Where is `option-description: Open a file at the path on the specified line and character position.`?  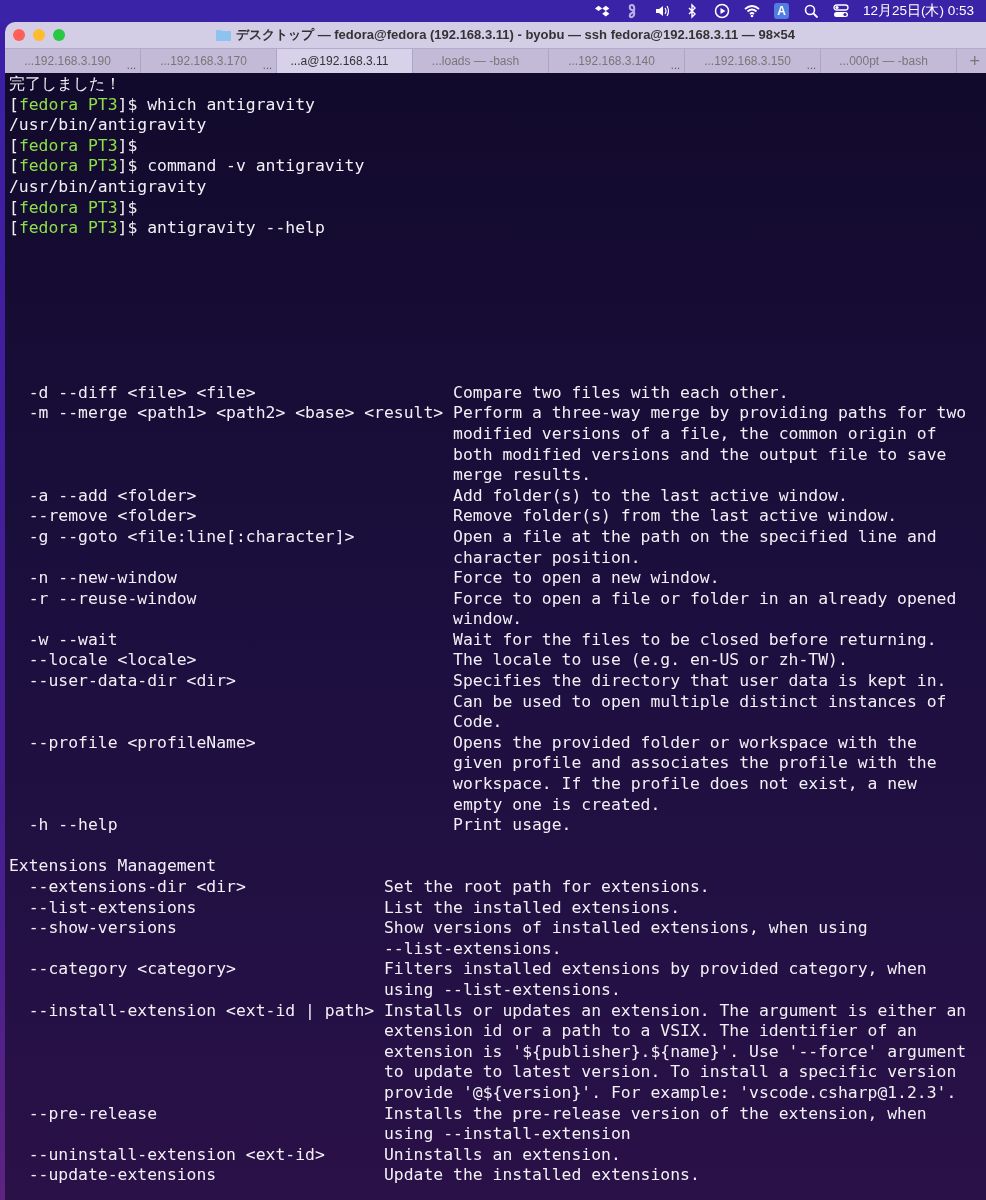 option-description: Open a file at the path on the specified line and character position. is located at coordinates (695, 547).